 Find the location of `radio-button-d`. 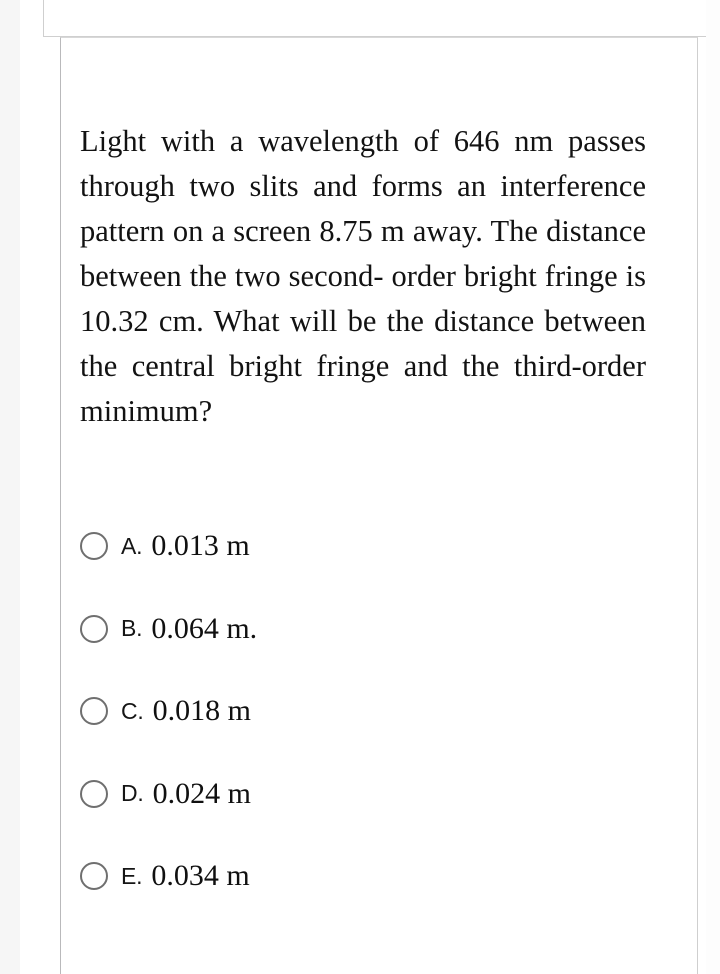

radio-button-d is located at coordinates (94, 793).